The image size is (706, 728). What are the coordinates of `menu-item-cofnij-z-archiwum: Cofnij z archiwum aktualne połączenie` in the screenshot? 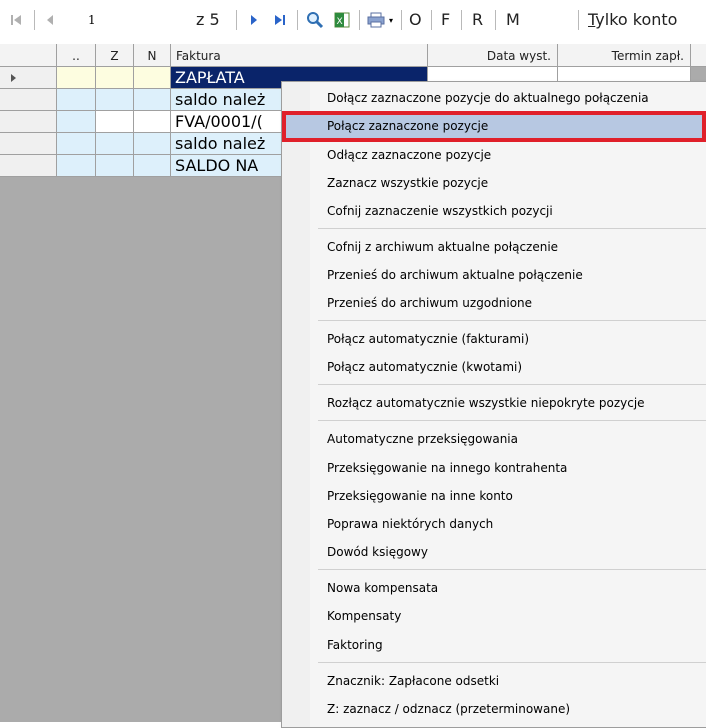 It's located at (494, 247).